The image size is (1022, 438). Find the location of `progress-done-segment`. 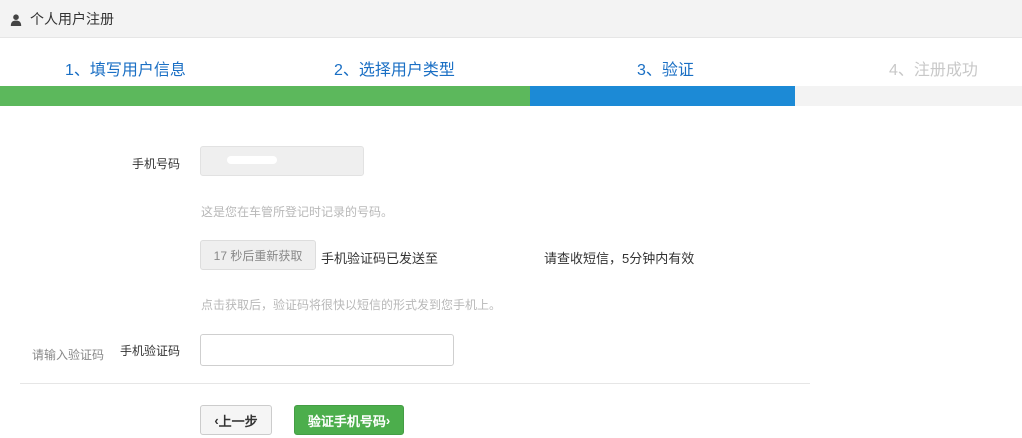

progress-done-segment is located at coordinates (265, 96).